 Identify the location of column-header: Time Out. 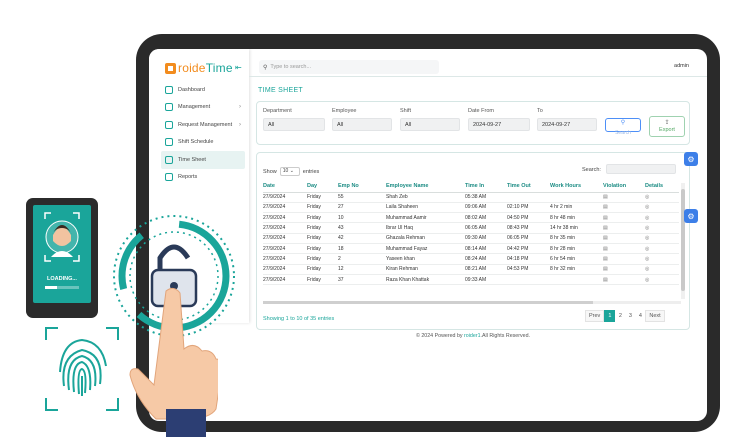
(528, 187).